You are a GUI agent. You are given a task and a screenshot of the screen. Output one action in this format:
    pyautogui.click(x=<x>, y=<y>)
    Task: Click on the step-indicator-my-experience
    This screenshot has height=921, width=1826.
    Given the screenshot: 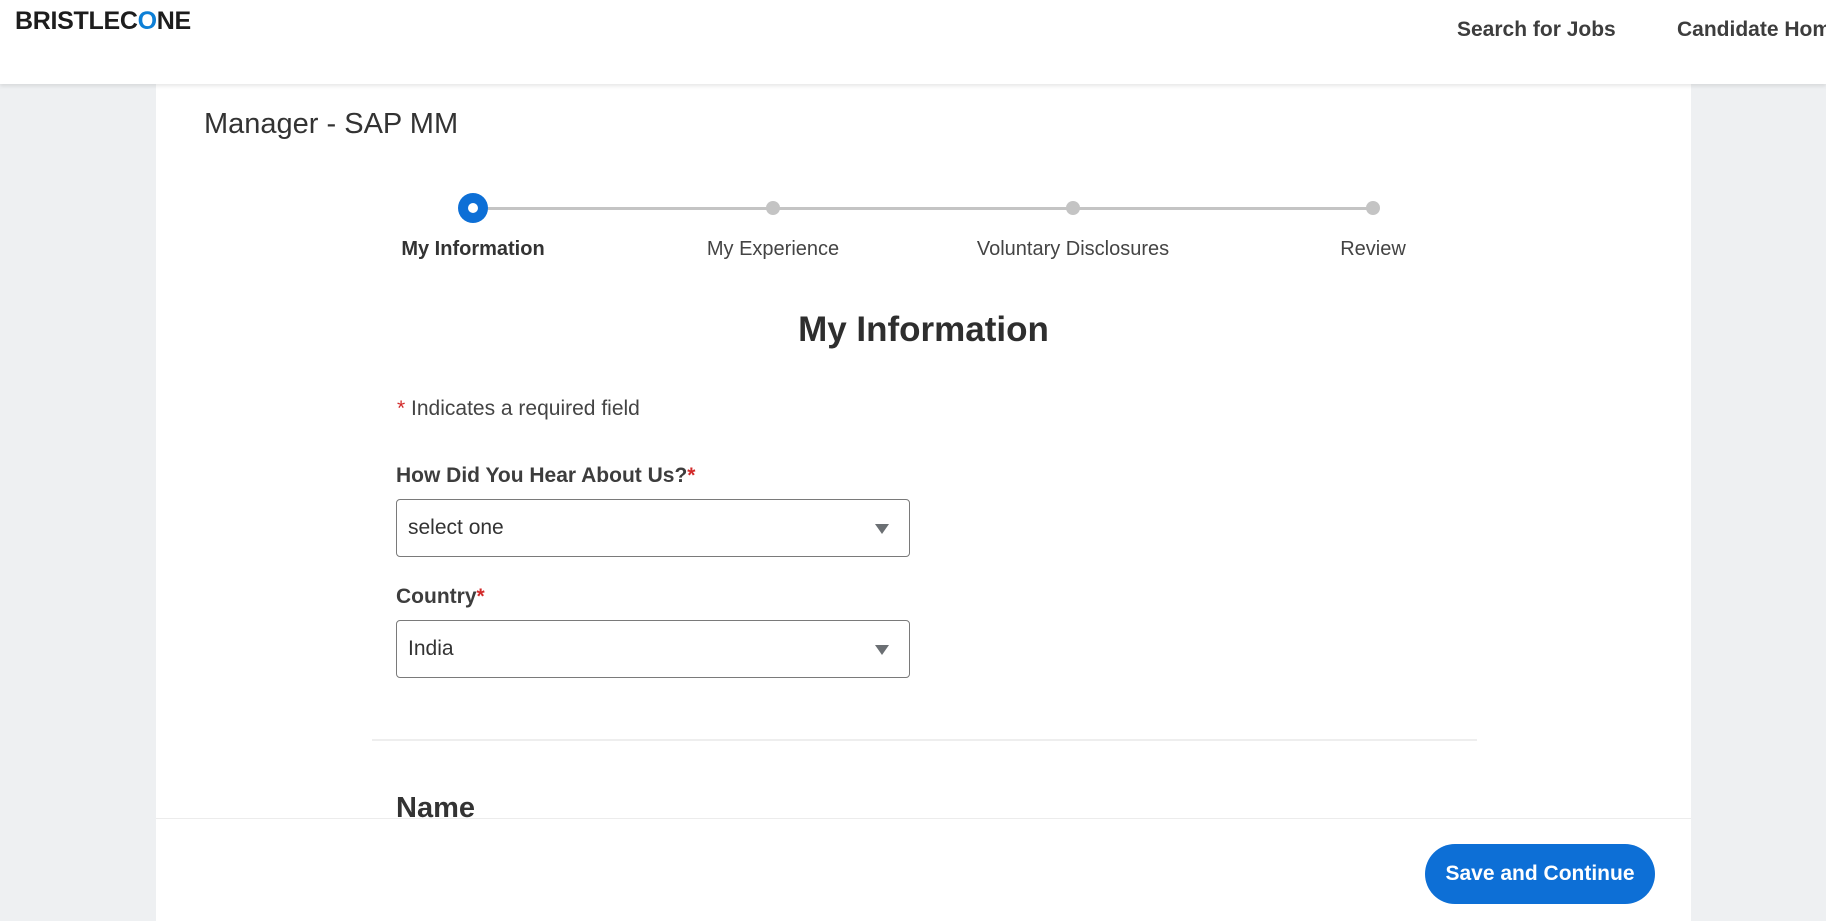 What is the action you would take?
    pyautogui.click(x=773, y=208)
    